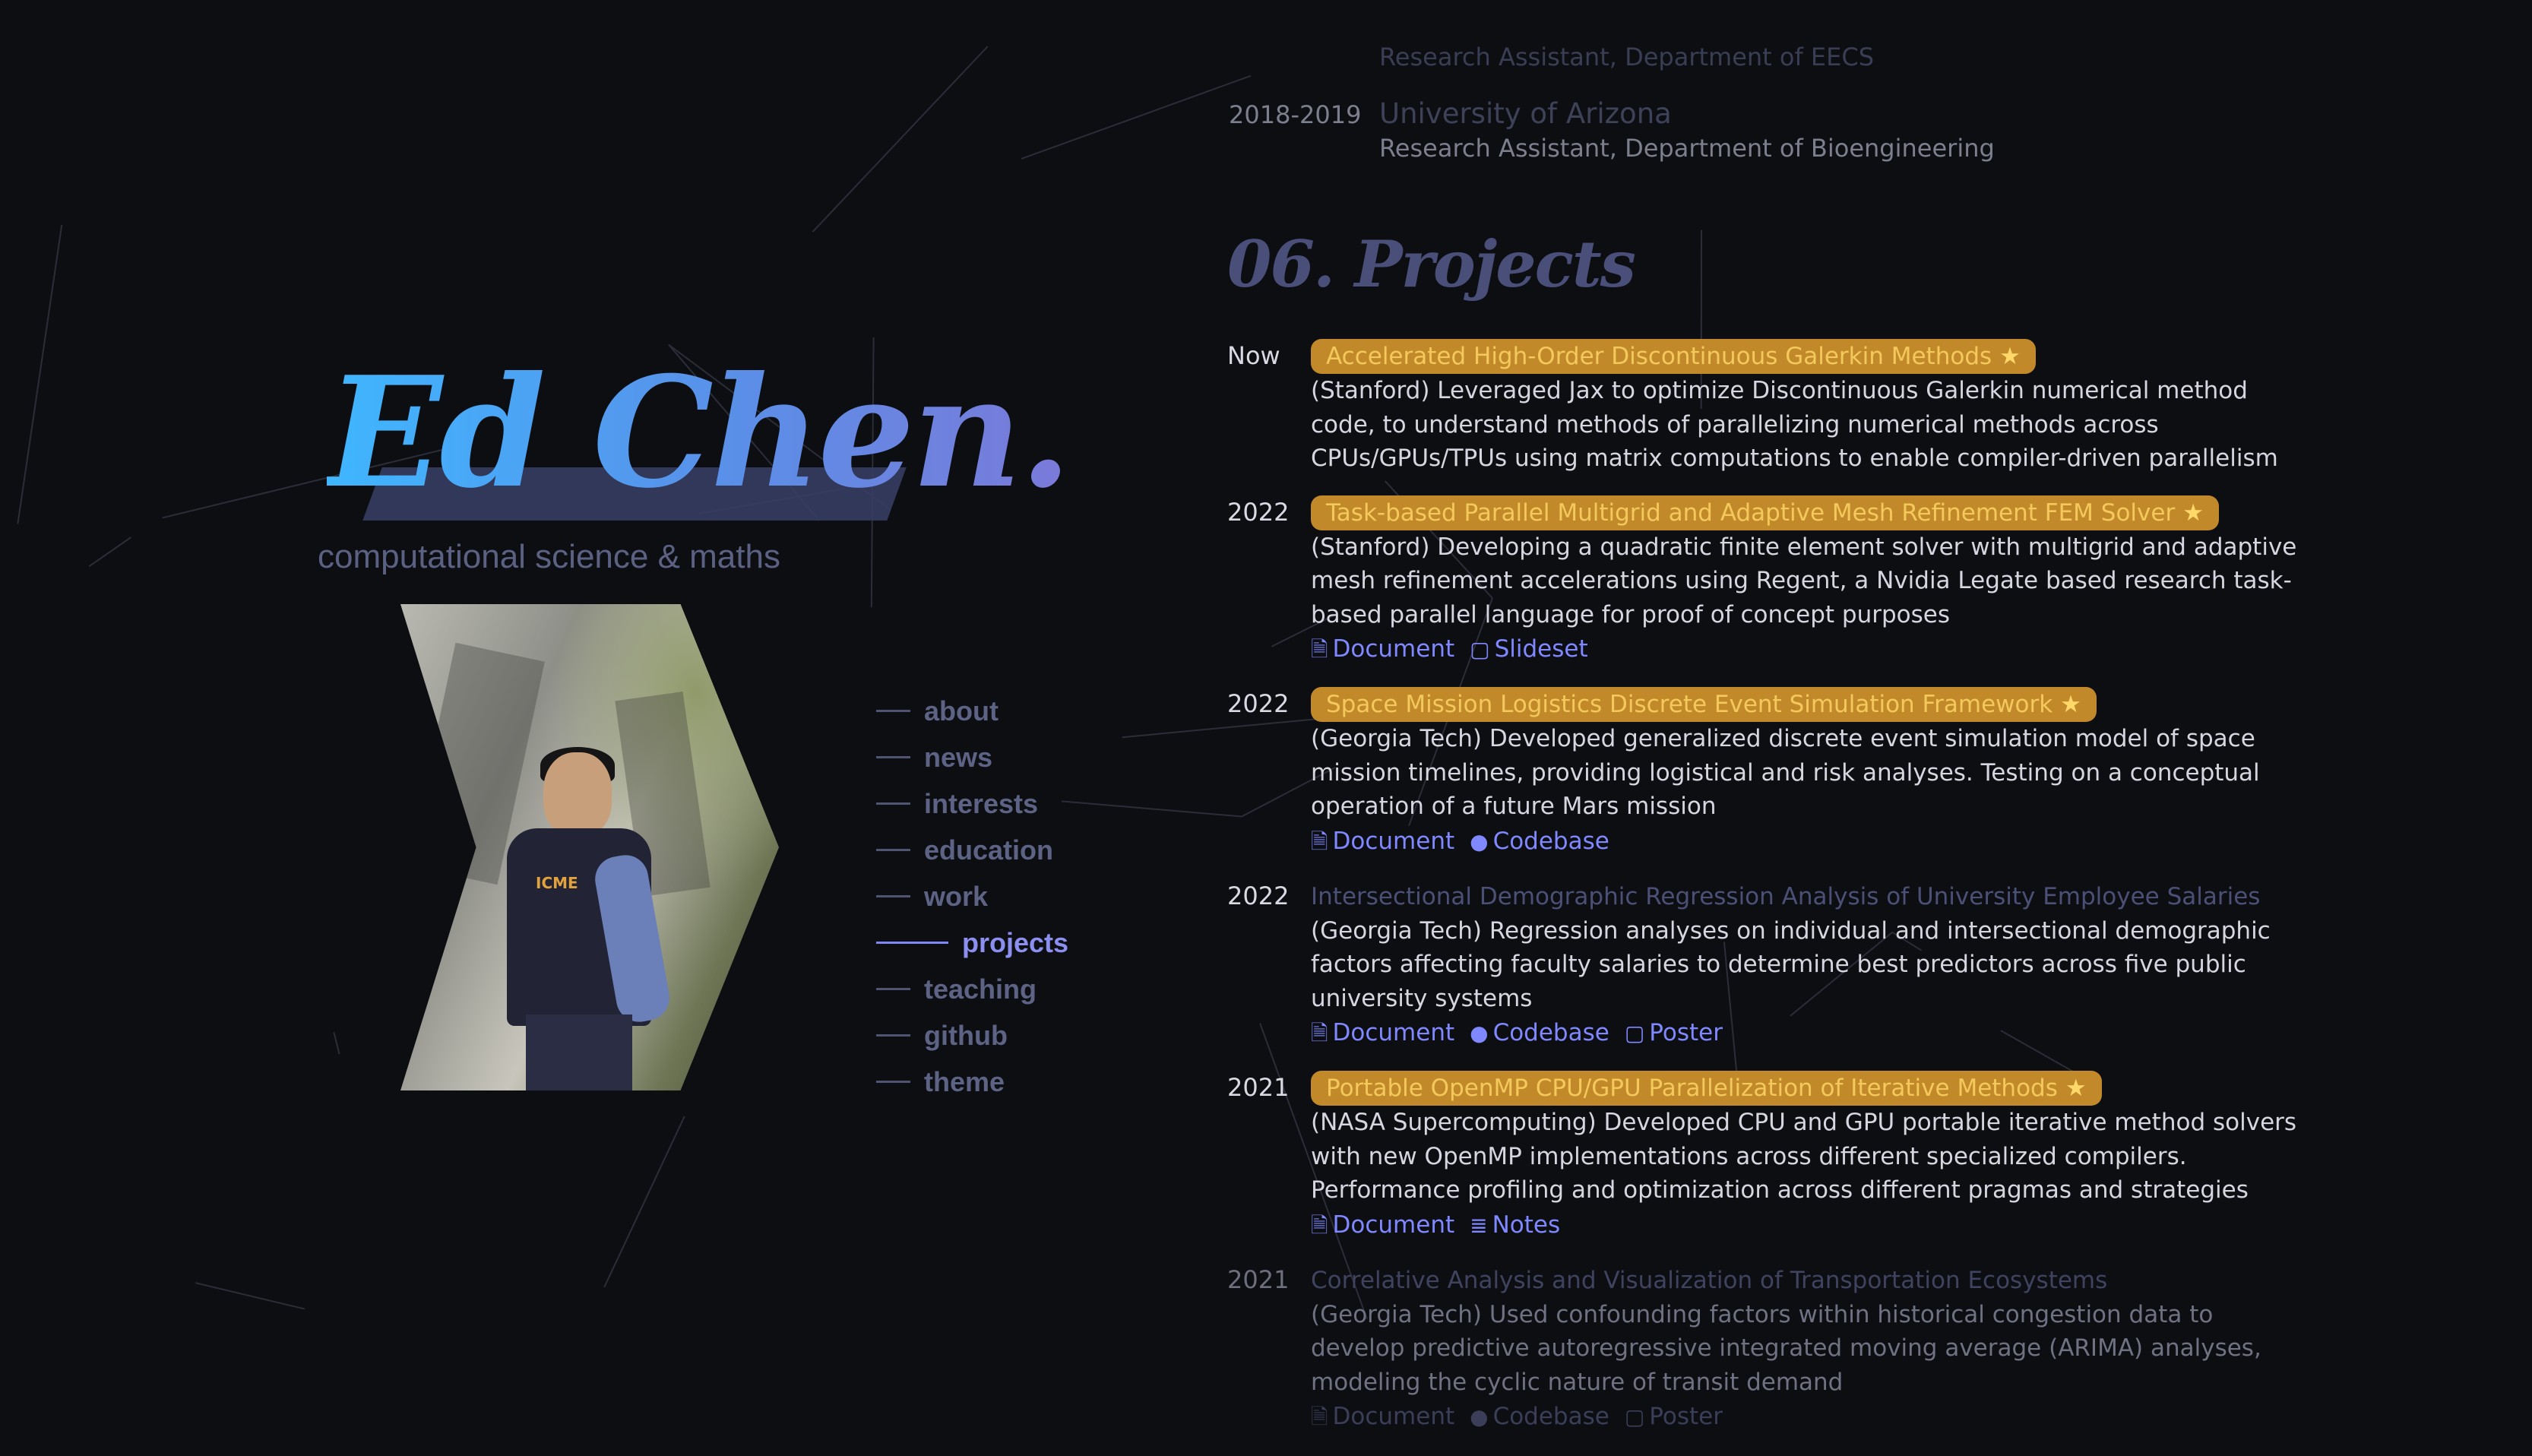  I want to click on nav-item-teaching: teaching, so click(972, 989).